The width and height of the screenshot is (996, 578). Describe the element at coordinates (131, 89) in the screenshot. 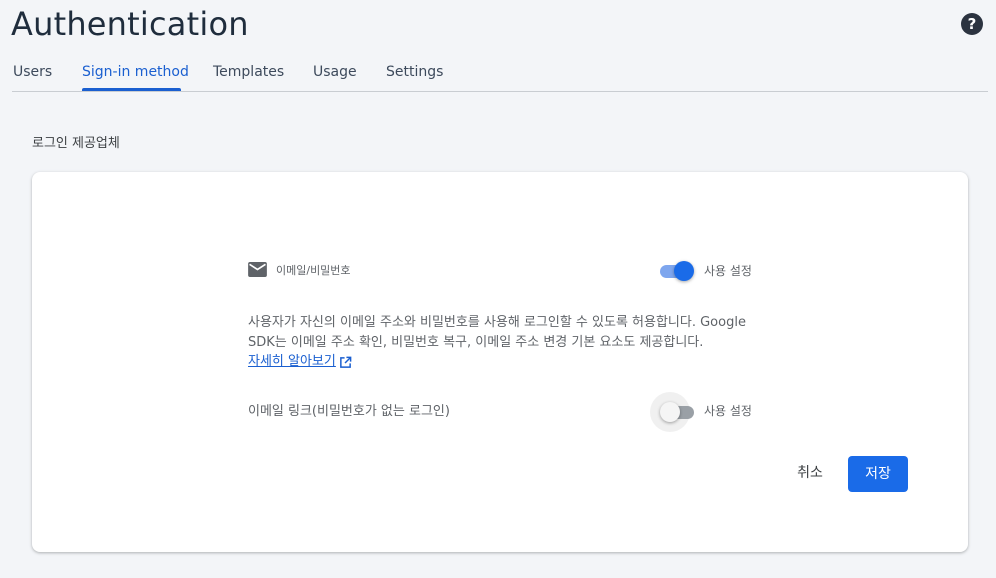

I see `active-tab-indicator` at that location.